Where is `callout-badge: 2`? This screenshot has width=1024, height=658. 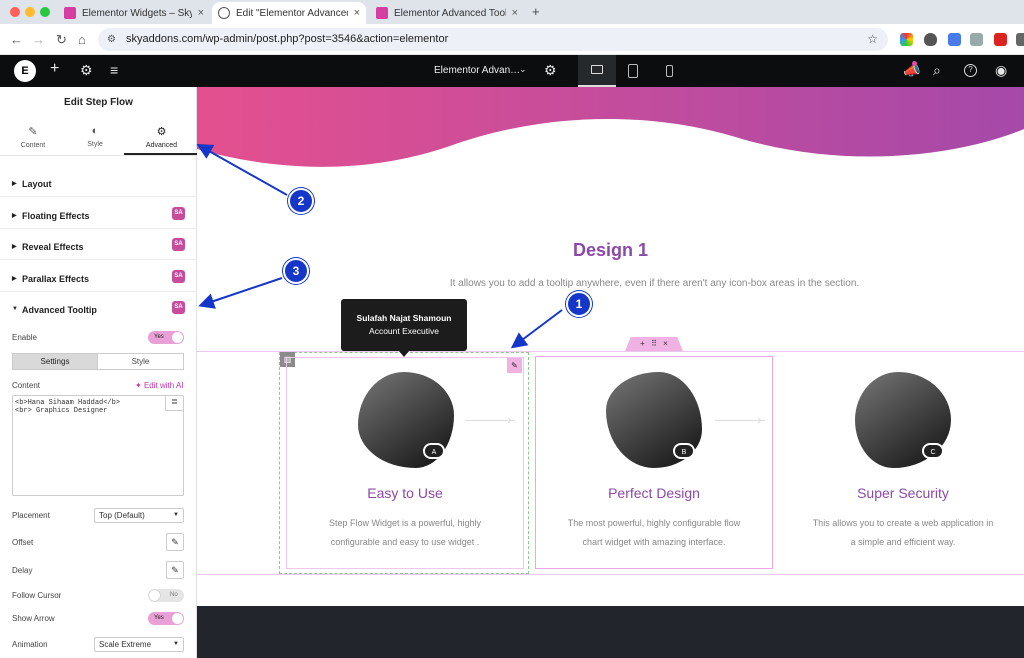 callout-badge: 2 is located at coordinates (301, 201).